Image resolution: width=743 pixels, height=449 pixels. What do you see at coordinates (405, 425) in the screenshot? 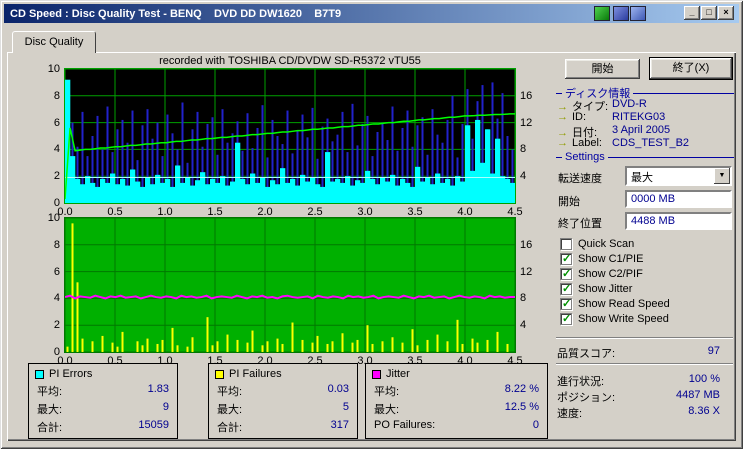
I see `legend-label: PO Failures:` at bounding box center [405, 425].